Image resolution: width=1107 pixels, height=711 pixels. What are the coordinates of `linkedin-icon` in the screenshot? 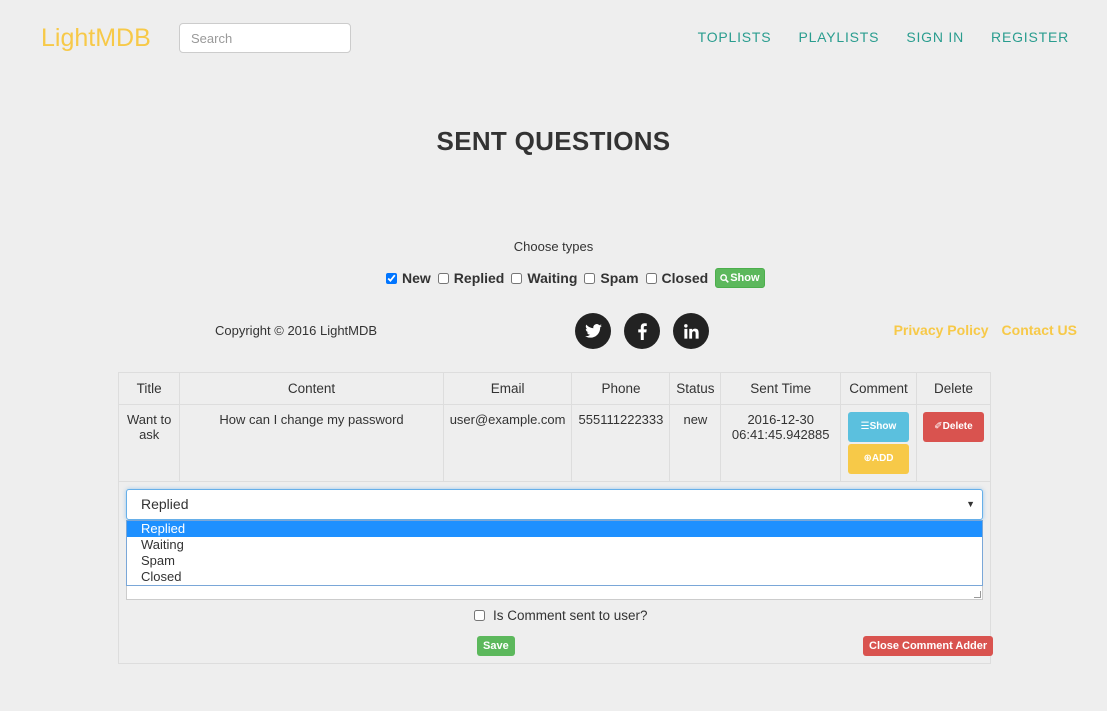 It's located at (691, 331).